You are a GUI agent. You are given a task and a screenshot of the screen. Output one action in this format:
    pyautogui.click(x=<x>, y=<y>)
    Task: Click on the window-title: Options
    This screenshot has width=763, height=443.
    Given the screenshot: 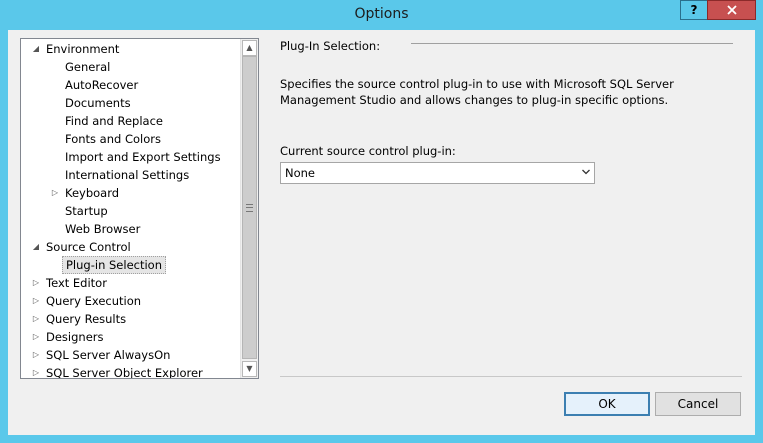 What is the action you would take?
    pyautogui.click(x=381, y=14)
    